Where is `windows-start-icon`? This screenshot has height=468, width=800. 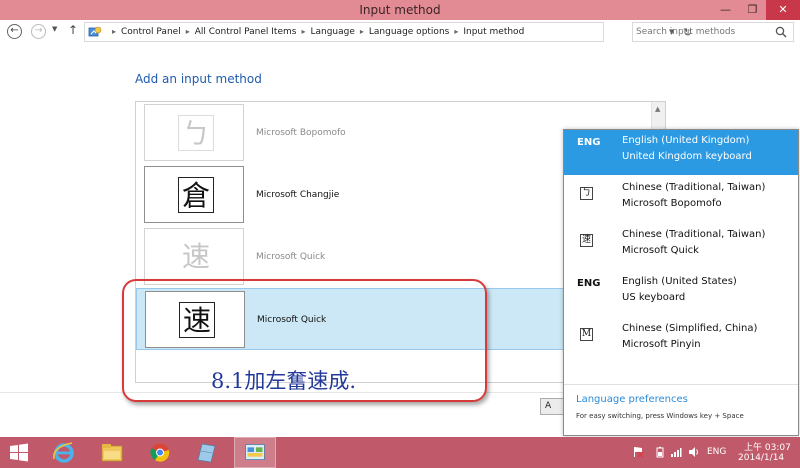 windows-start-icon is located at coordinates (19, 452).